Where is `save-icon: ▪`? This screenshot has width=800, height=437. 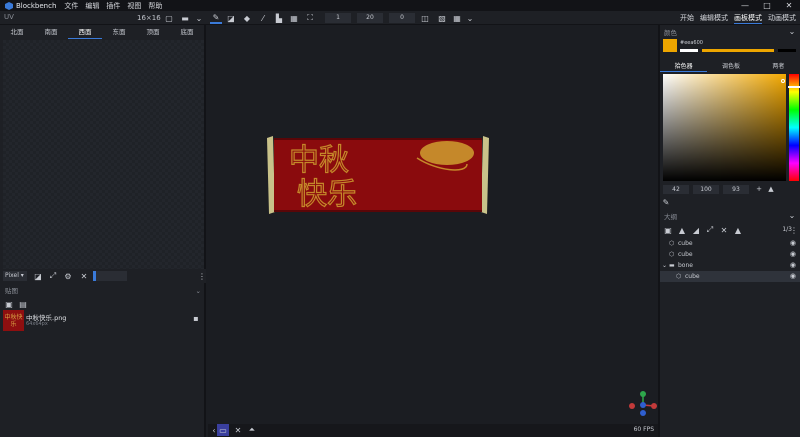 save-icon: ▪ is located at coordinates (196, 318).